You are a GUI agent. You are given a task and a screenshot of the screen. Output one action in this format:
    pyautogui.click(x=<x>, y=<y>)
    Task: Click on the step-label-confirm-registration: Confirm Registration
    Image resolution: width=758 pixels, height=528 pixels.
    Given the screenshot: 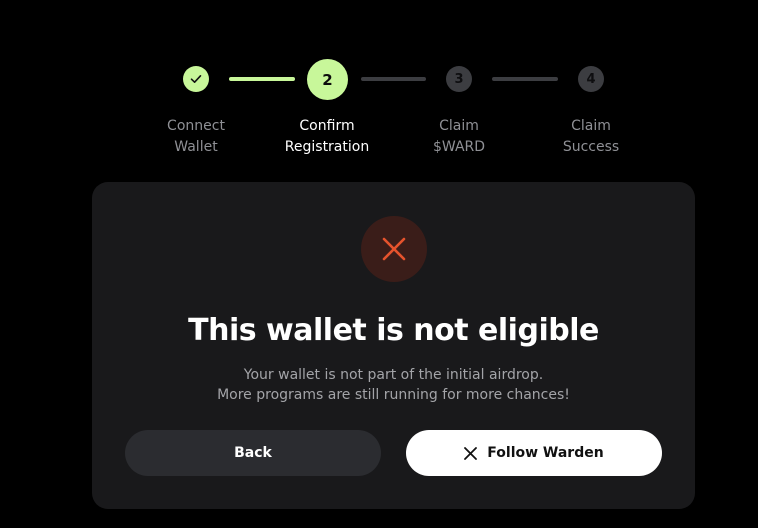 What is the action you would take?
    pyautogui.click(x=327, y=136)
    